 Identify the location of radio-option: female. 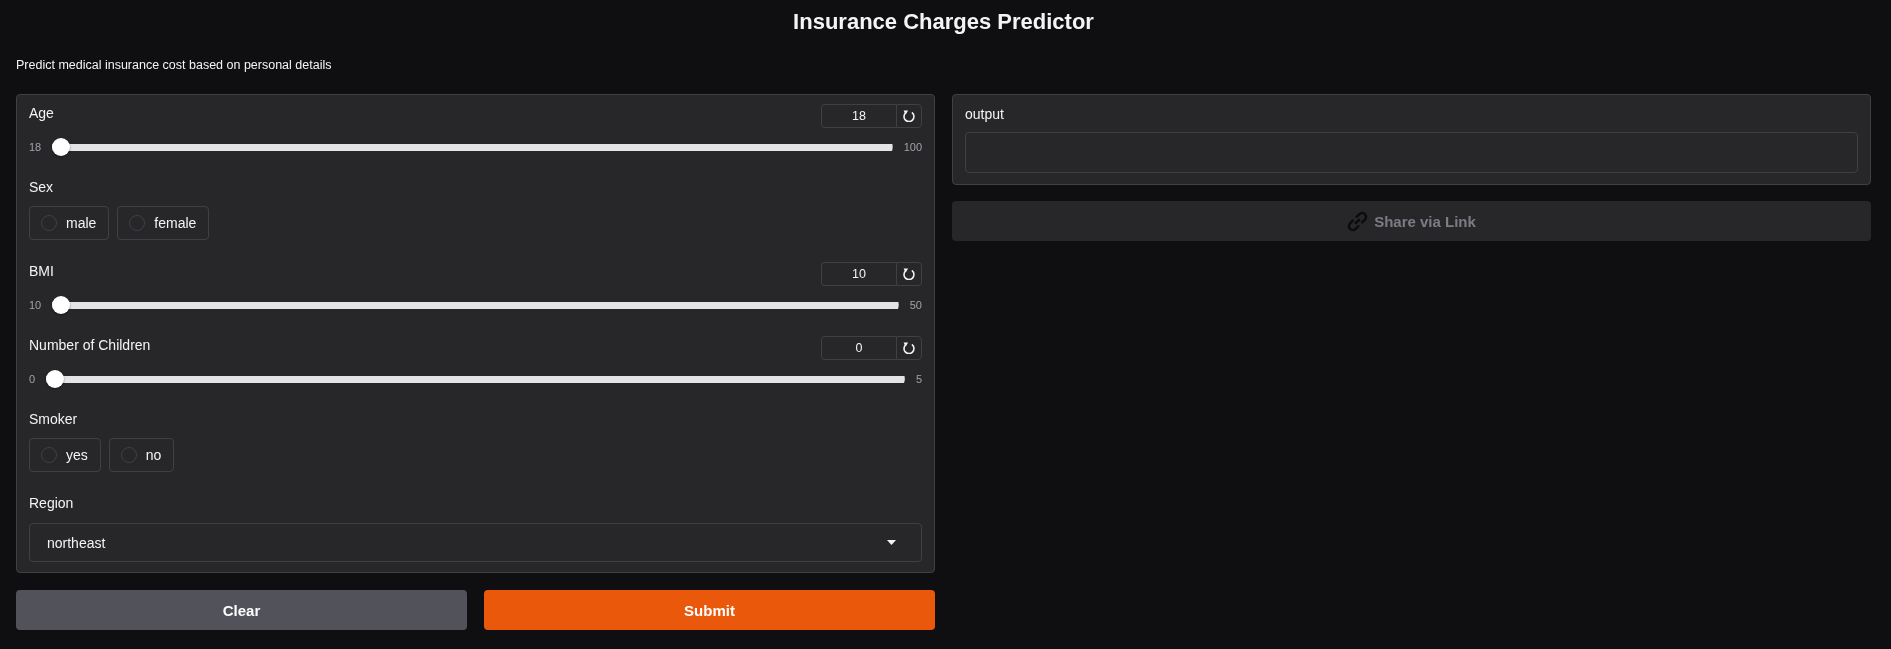
(163, 223).